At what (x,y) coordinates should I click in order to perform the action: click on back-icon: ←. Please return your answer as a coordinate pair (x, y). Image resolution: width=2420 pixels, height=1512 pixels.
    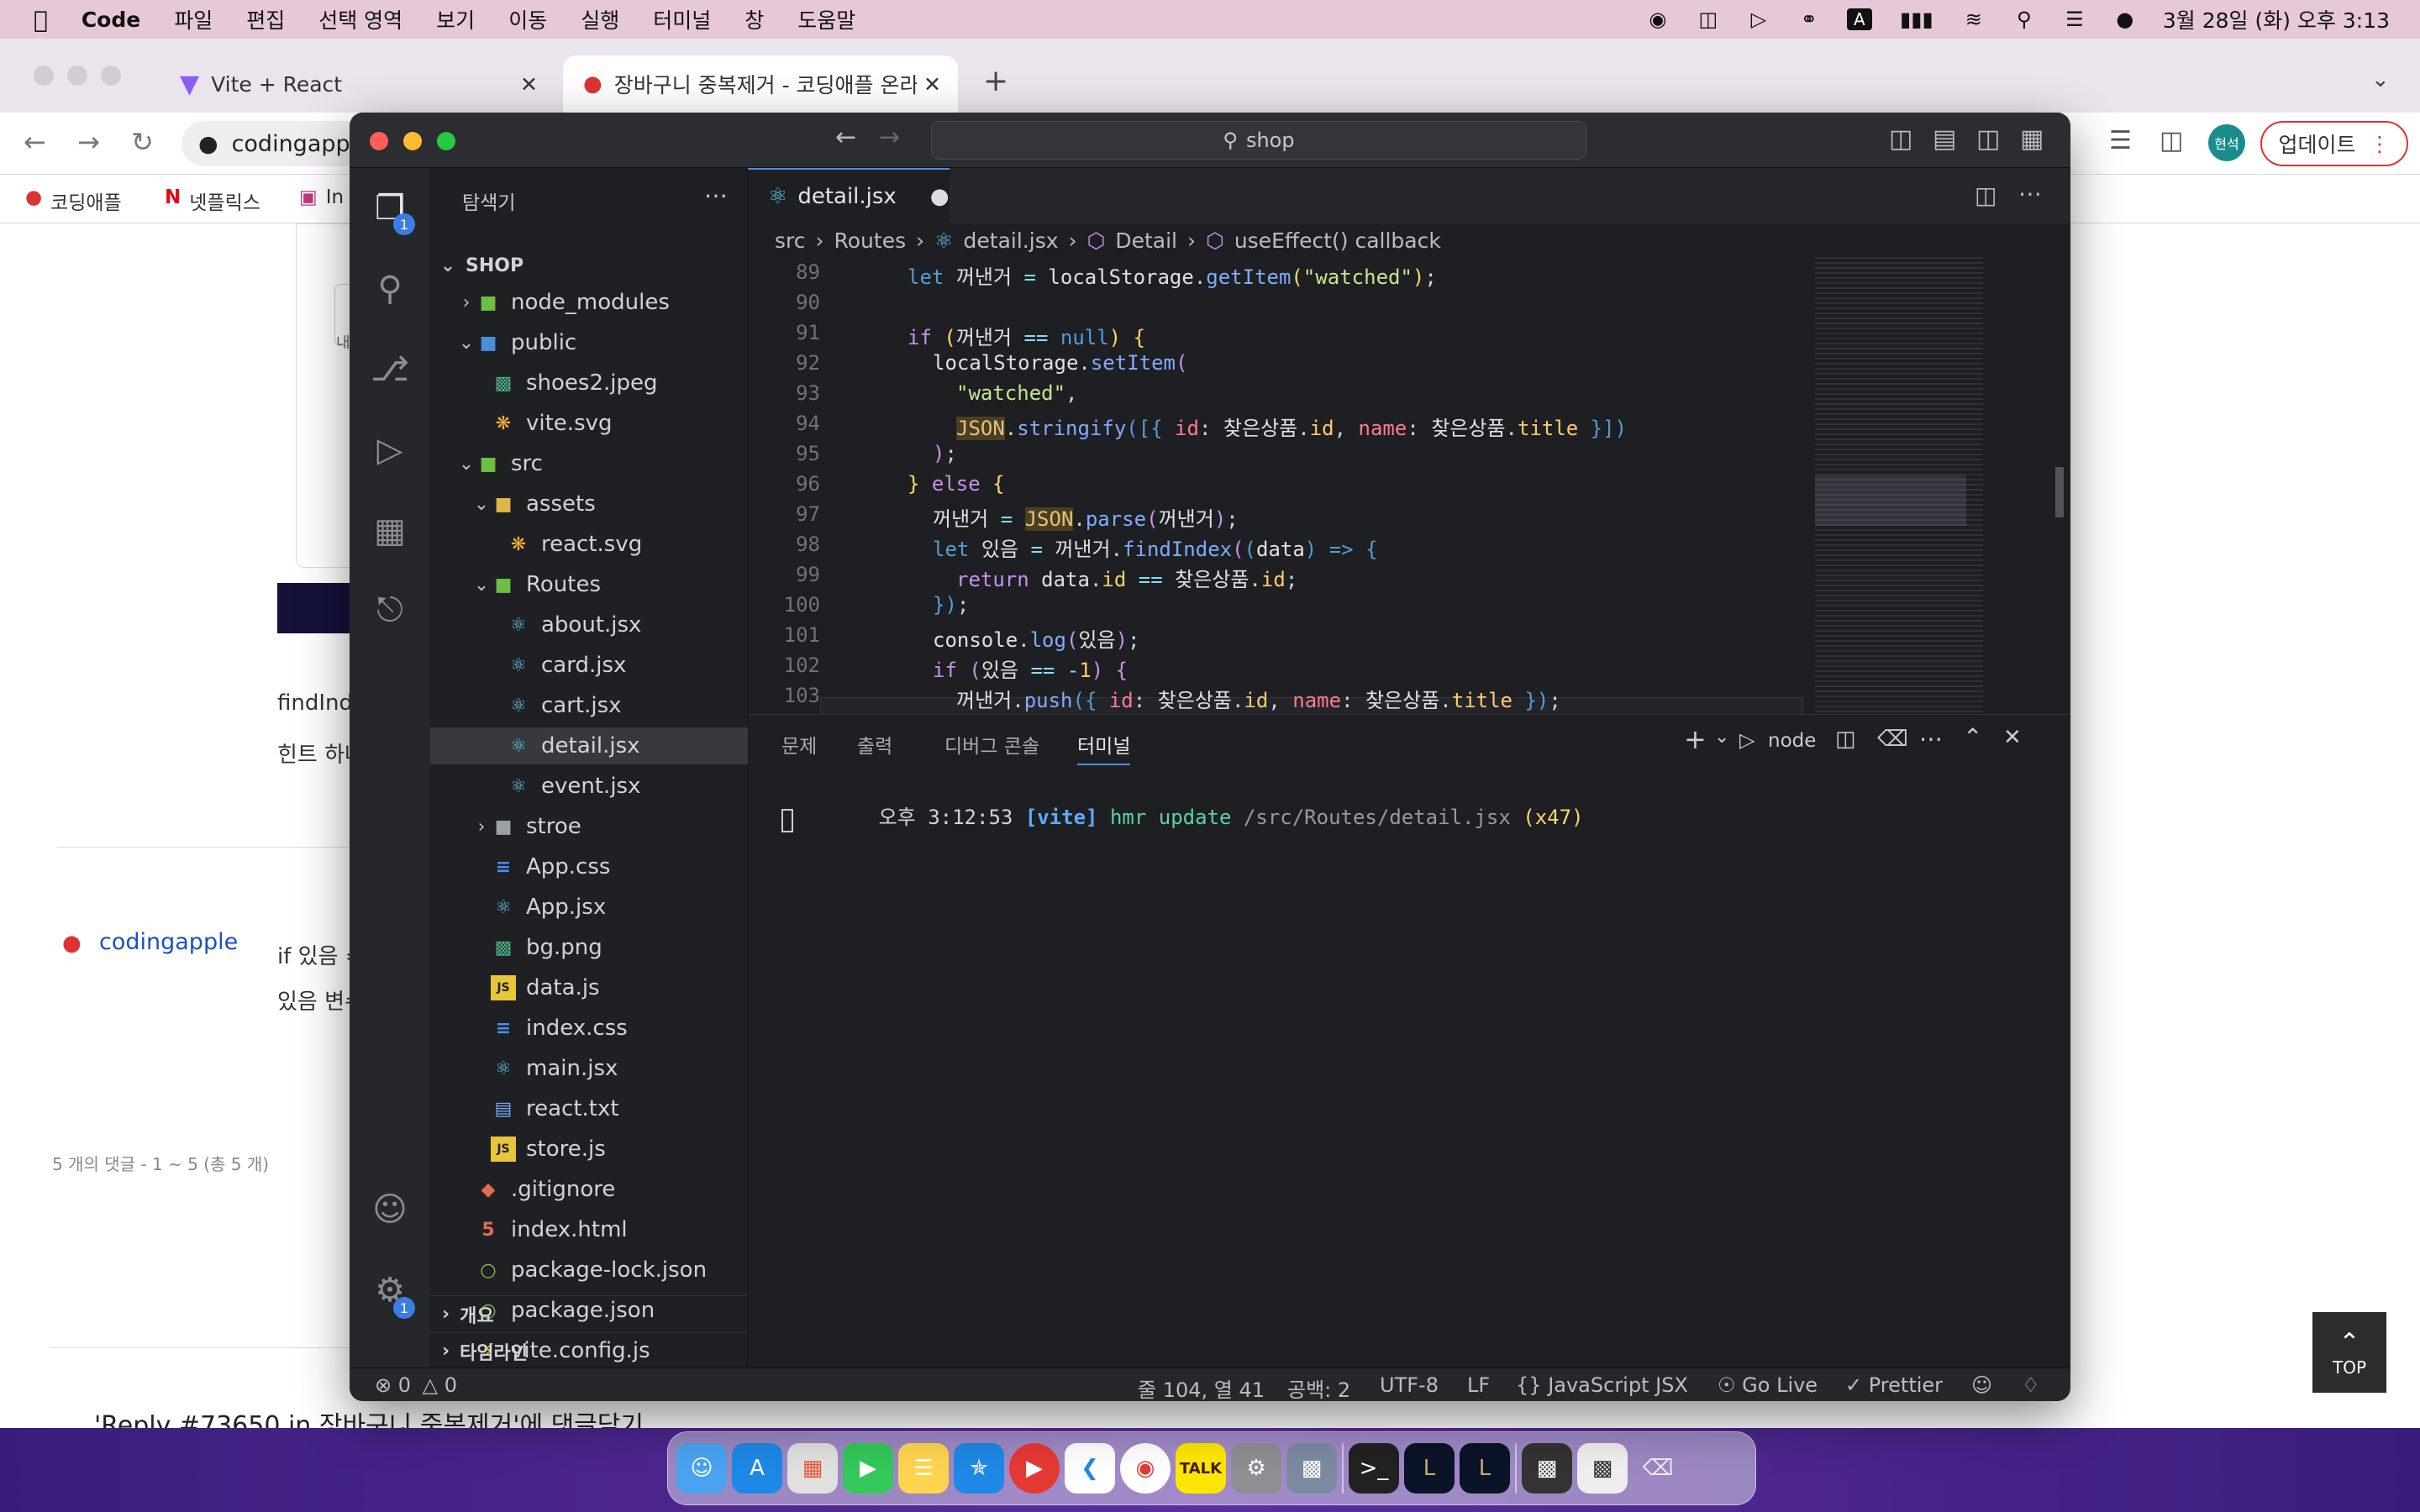
    Looking at the image, I should click on (35, 142).